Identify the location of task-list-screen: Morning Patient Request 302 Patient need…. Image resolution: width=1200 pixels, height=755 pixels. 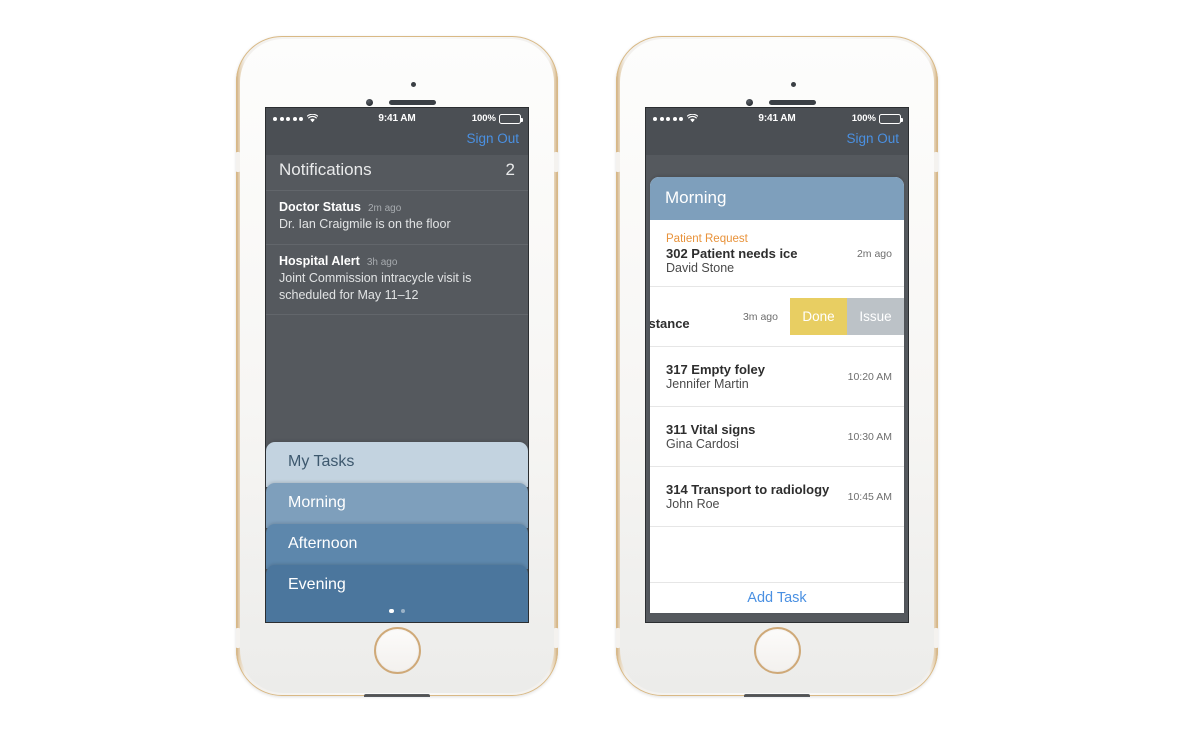
(777, 388).